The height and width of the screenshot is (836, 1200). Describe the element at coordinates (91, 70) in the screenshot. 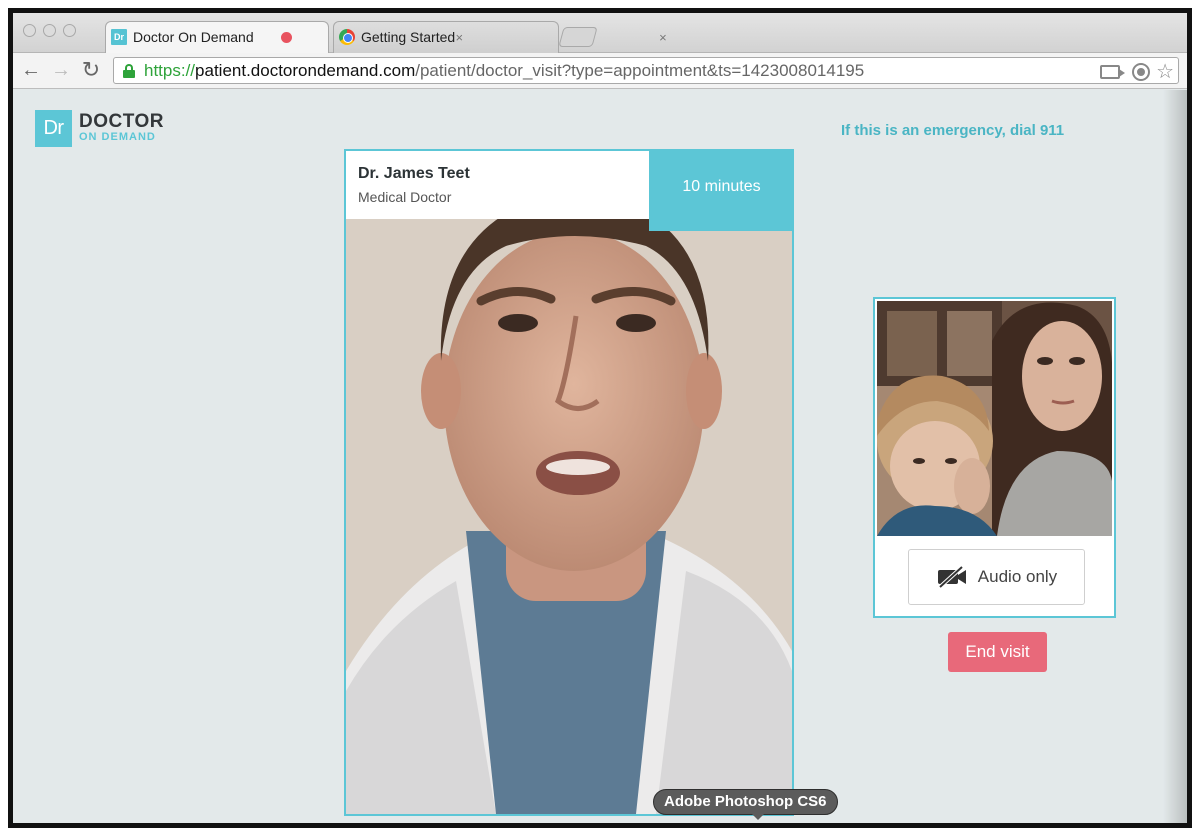

I see `reload-button: ↻` at that location.